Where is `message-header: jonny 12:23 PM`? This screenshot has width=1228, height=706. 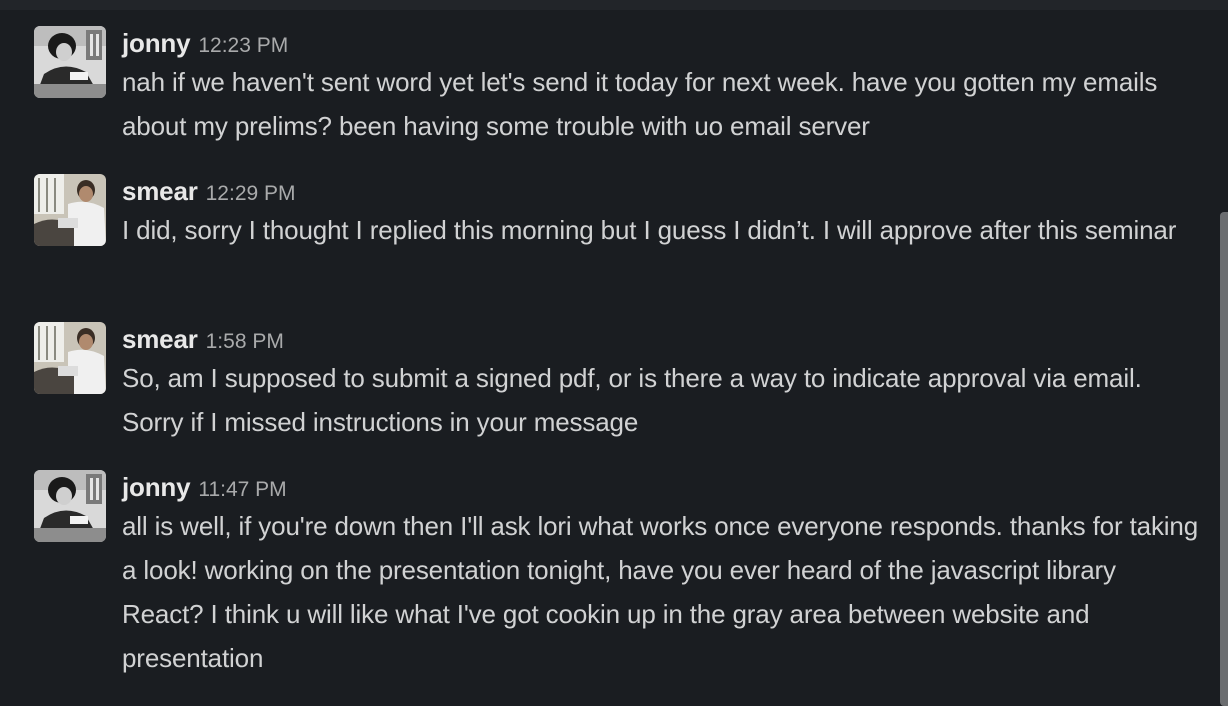
message-header: jonny 12:23 PM is located at coordinates (663, 43).